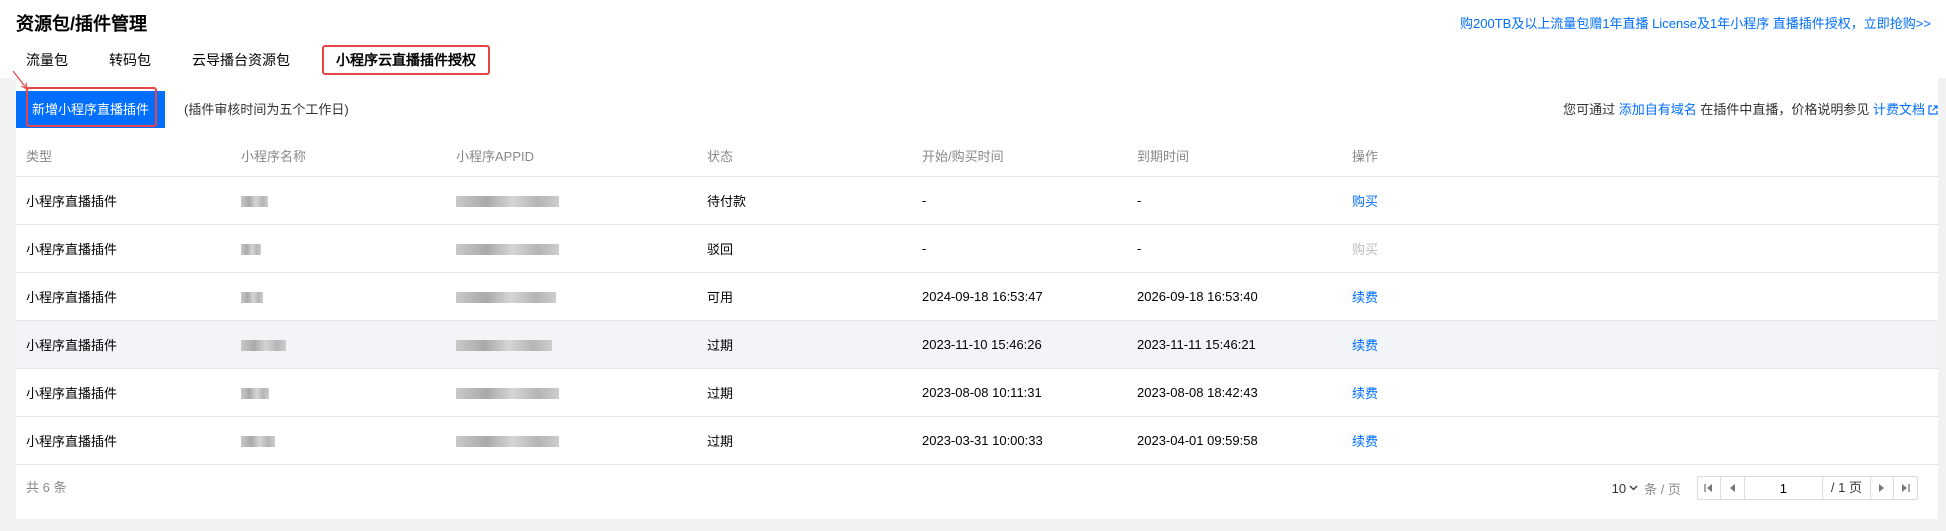 This screenshot has height=531, width=1946. Describe the element at coordinates (1619, 488) in the screenshot. I see `page-size-value: 10` at that location.